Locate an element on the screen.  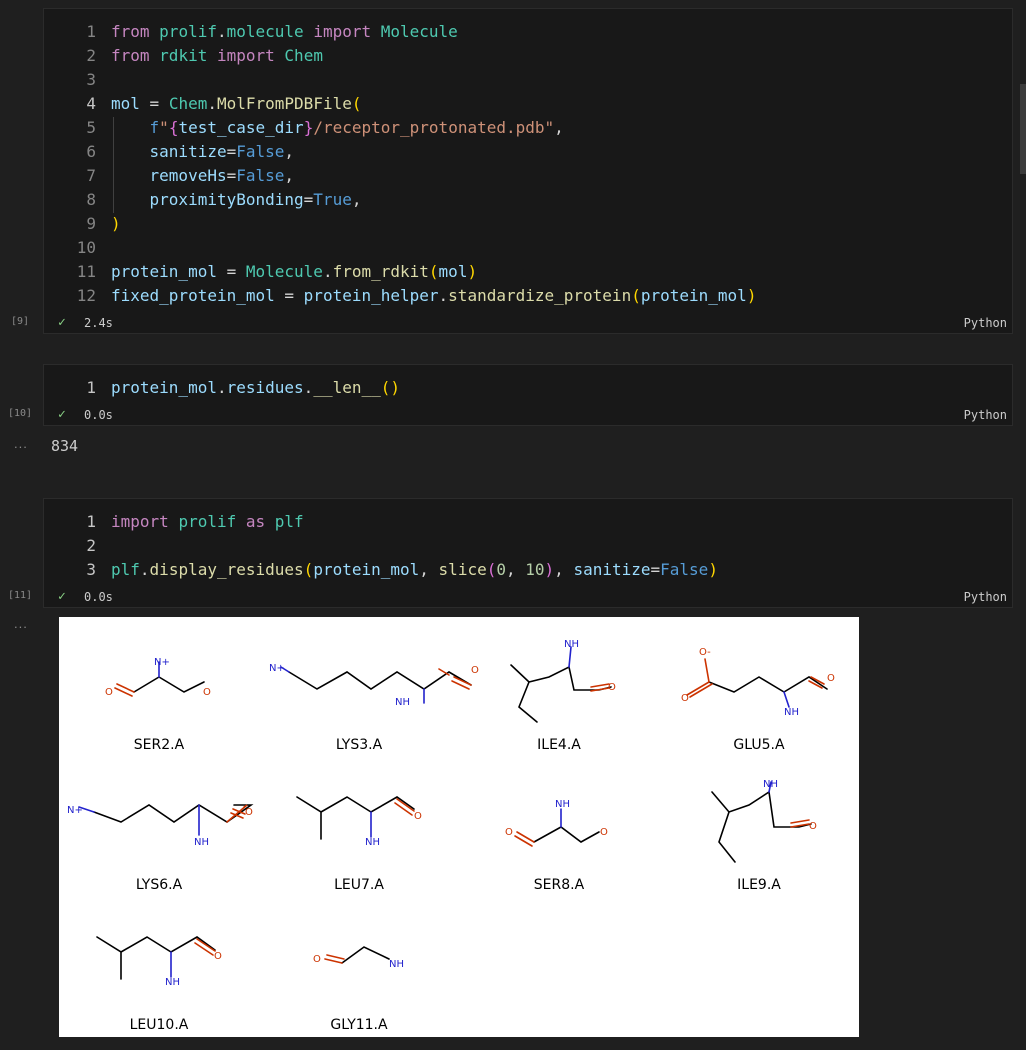
code-text: from prolif.molecule import Molecule is located at coordinates (284, 31).